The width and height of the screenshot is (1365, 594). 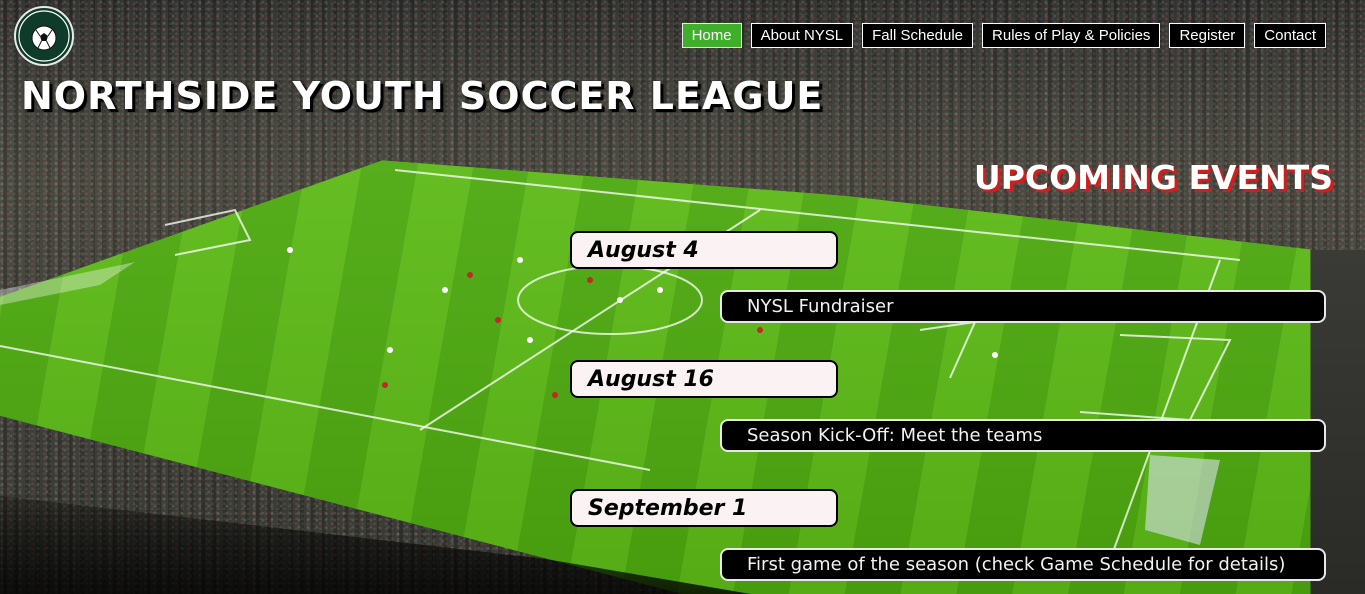 I want to click on event-date: September 1, so click(x=704, y=508).